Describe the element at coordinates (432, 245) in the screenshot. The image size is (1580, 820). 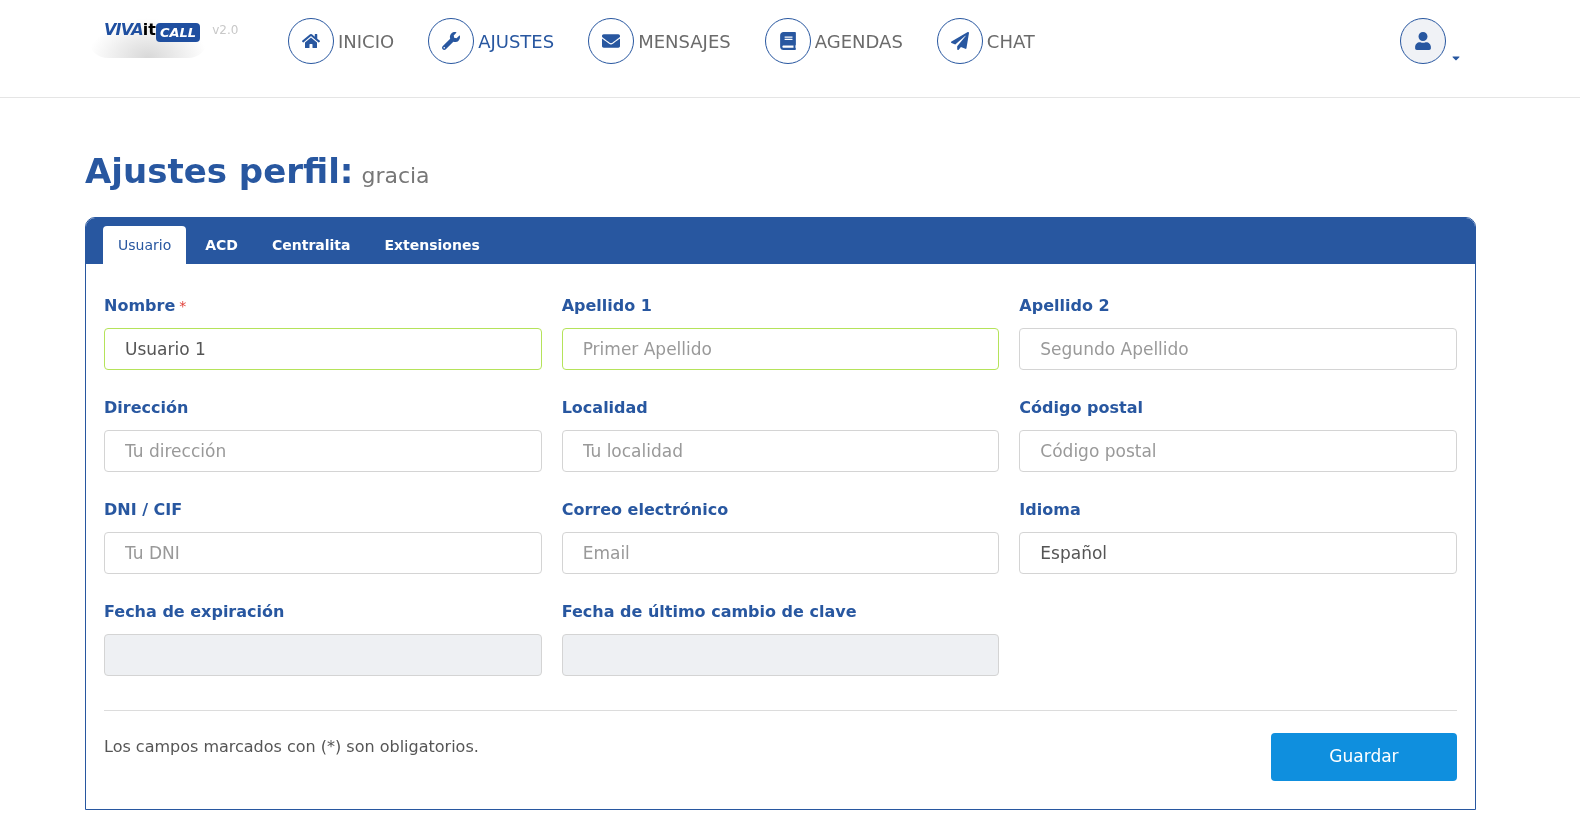
I see `tab: Extensiones` at that location.